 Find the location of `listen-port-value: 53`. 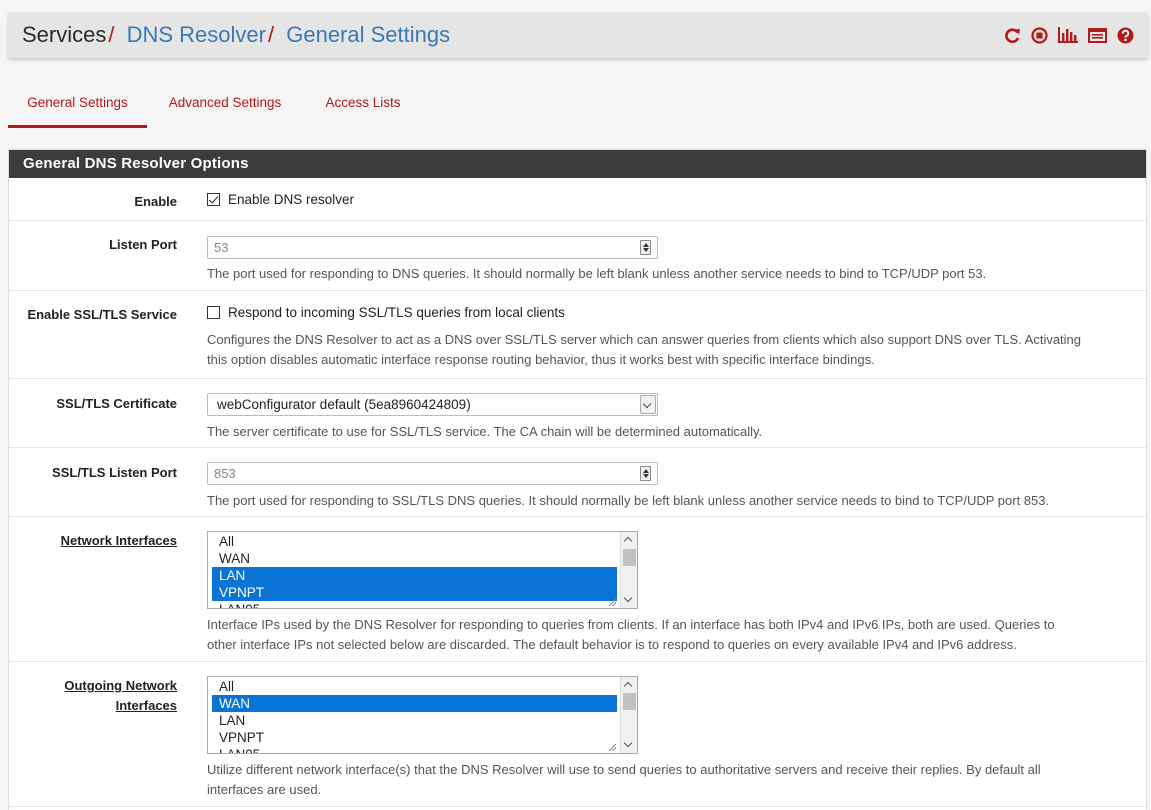

listen-port-value: 53 is located at coordinates (221, 247).